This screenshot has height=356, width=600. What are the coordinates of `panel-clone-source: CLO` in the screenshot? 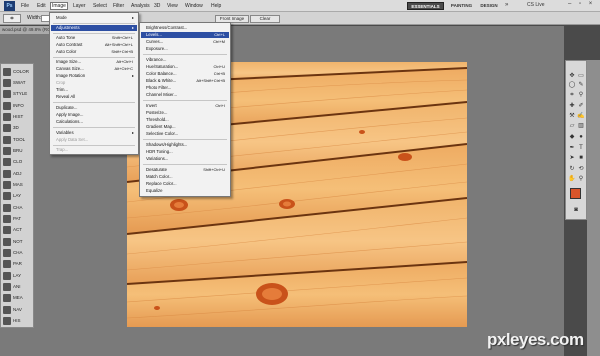 It's located at (18, 162).